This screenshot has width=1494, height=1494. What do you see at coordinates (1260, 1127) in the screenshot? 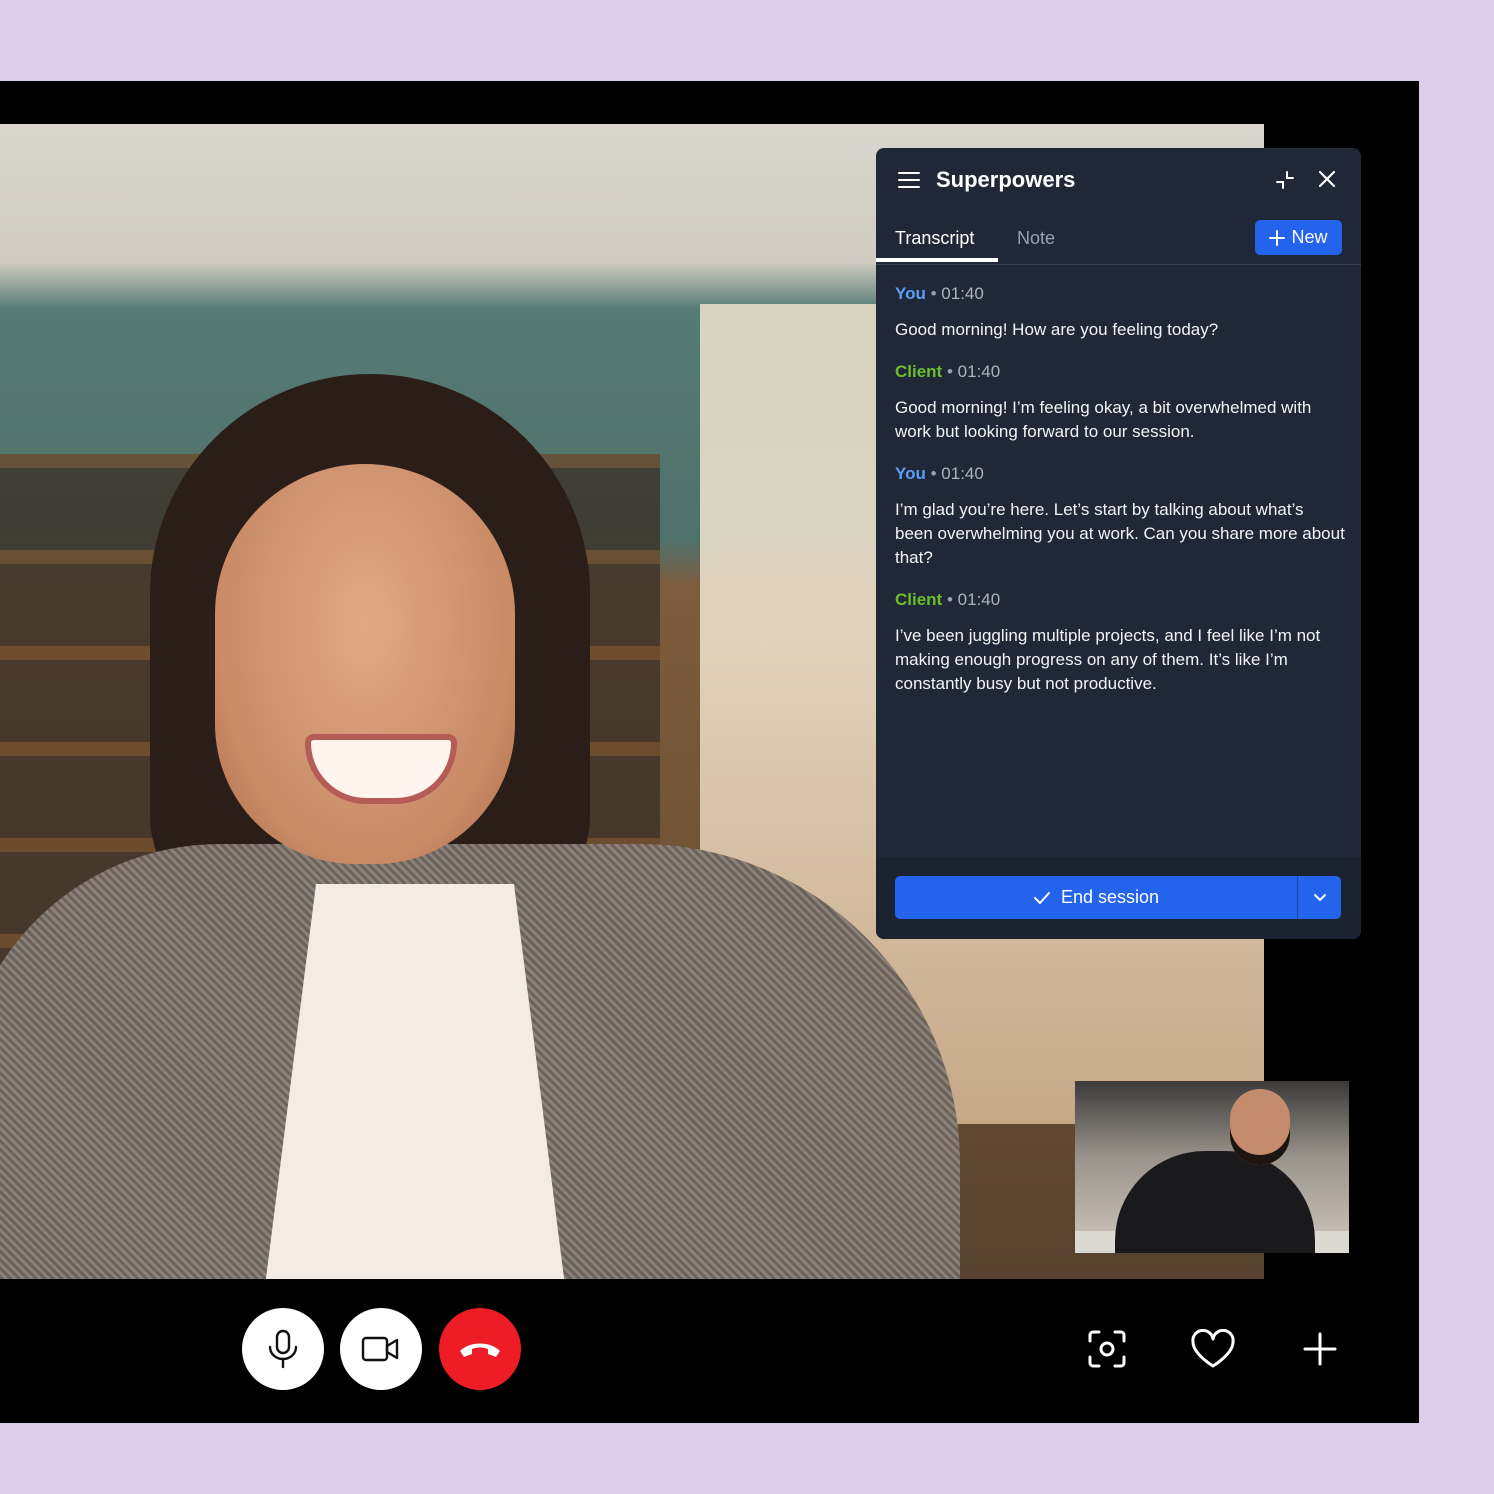
I see `self-view-head` at bounding box center [1260, 1127].